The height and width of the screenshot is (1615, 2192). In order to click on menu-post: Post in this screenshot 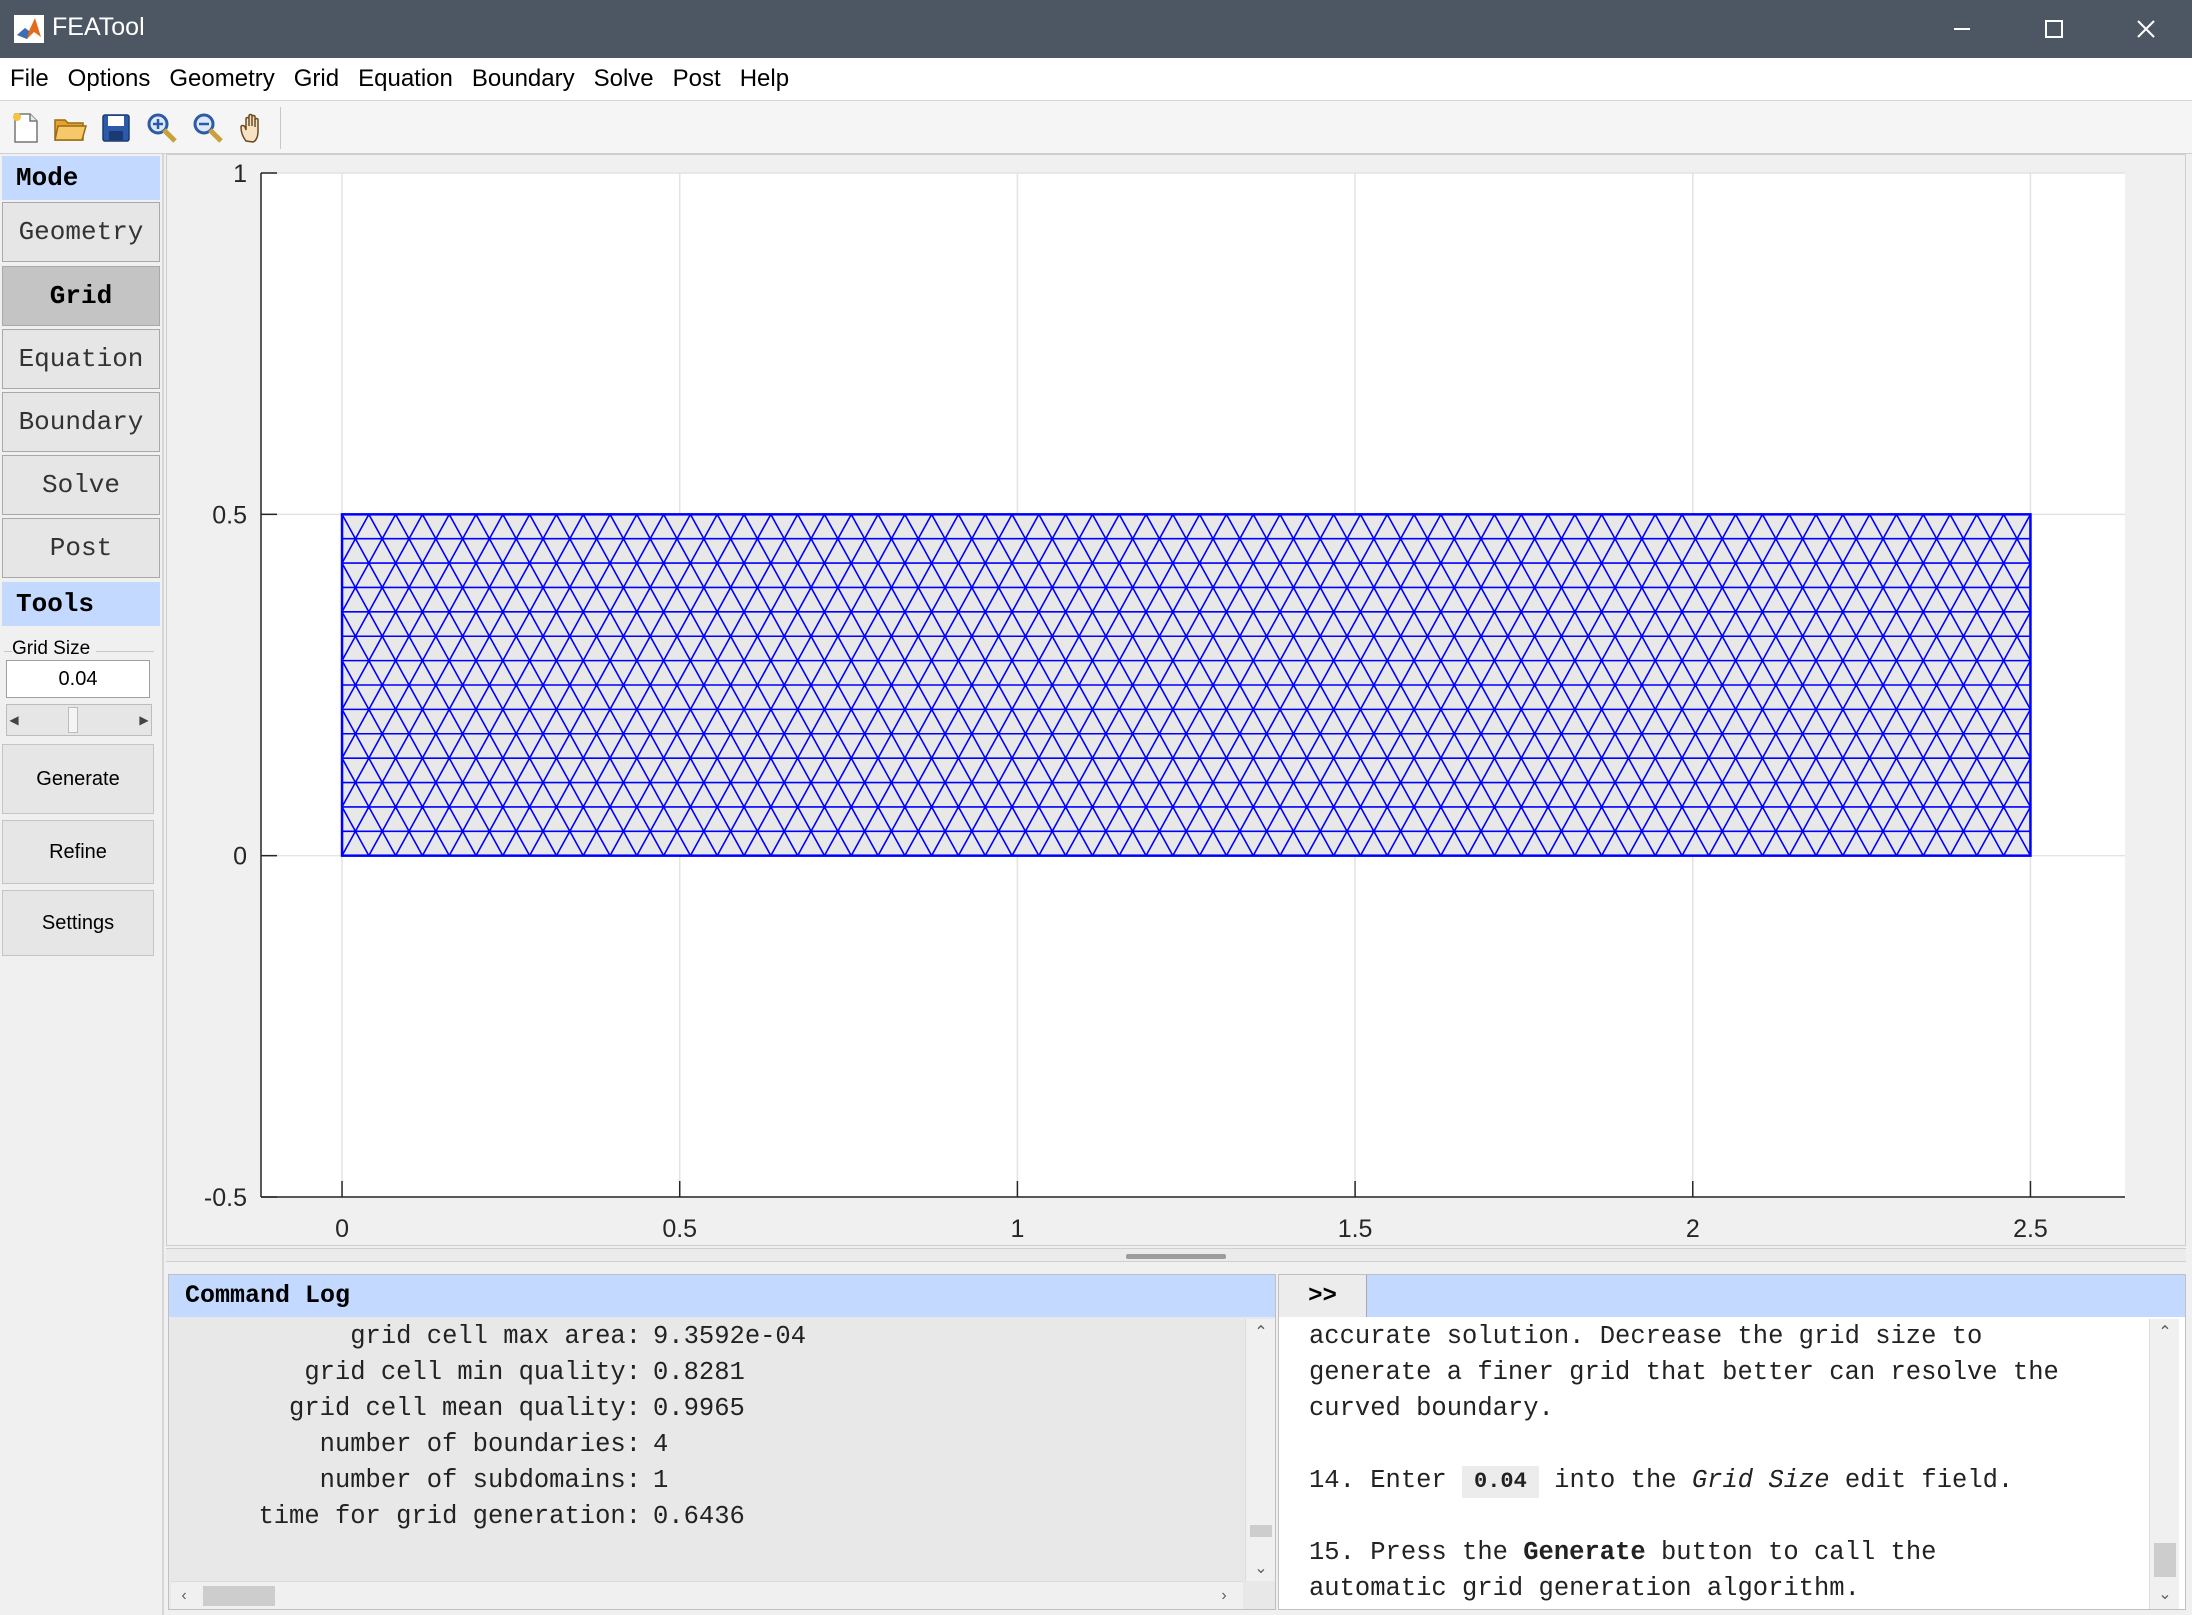, I will do `click(697, 79)`.